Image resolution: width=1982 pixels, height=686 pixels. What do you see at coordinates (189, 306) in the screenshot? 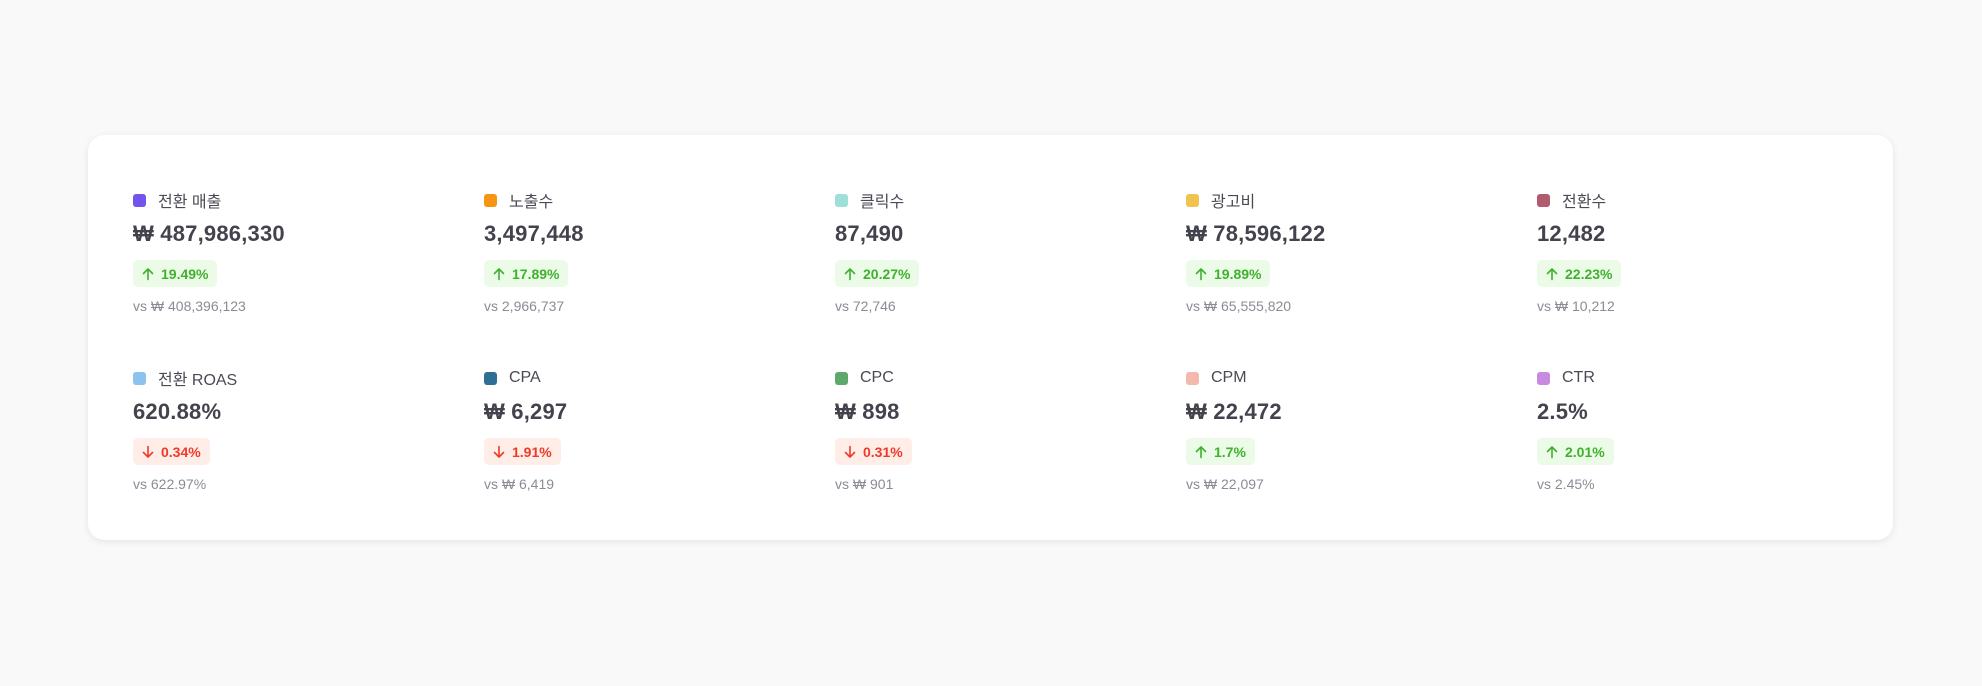
I see `comparison-text: vs ₩ 408,396,123` at bounding box center [189, 306].